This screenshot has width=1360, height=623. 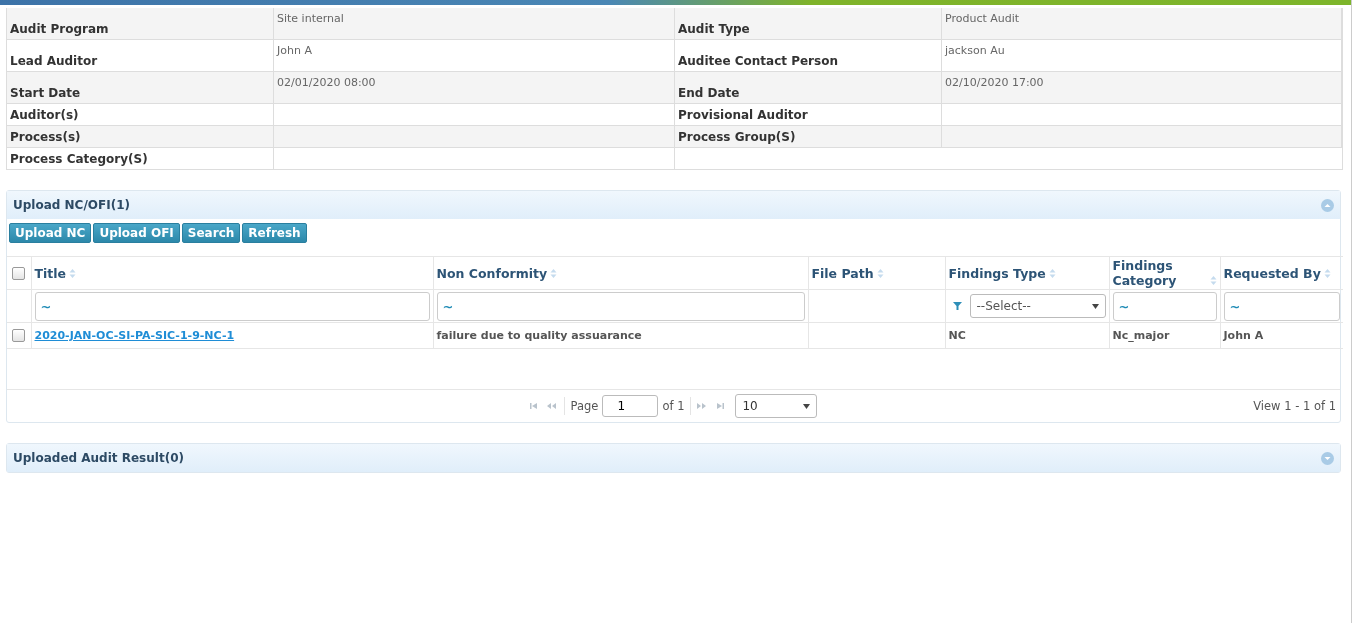 What do you see at coordinates (1327, 205) in the screenshot?
I see `collapse-icon` at bounding box center [1327, 205].